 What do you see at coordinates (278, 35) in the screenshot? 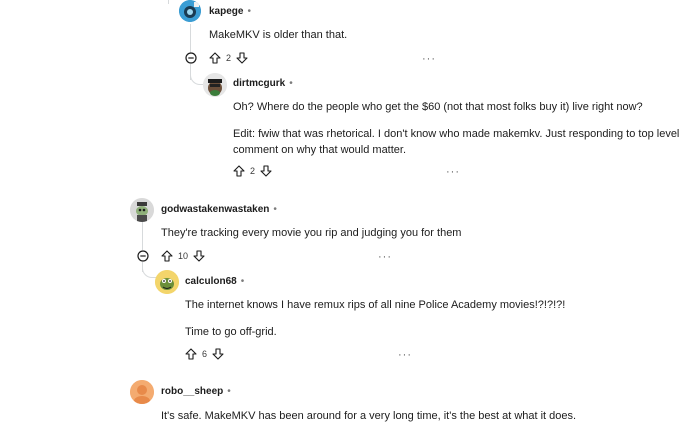
I see `comment-text: MakeMKV is older than that.` at bounding box center [278, 35].